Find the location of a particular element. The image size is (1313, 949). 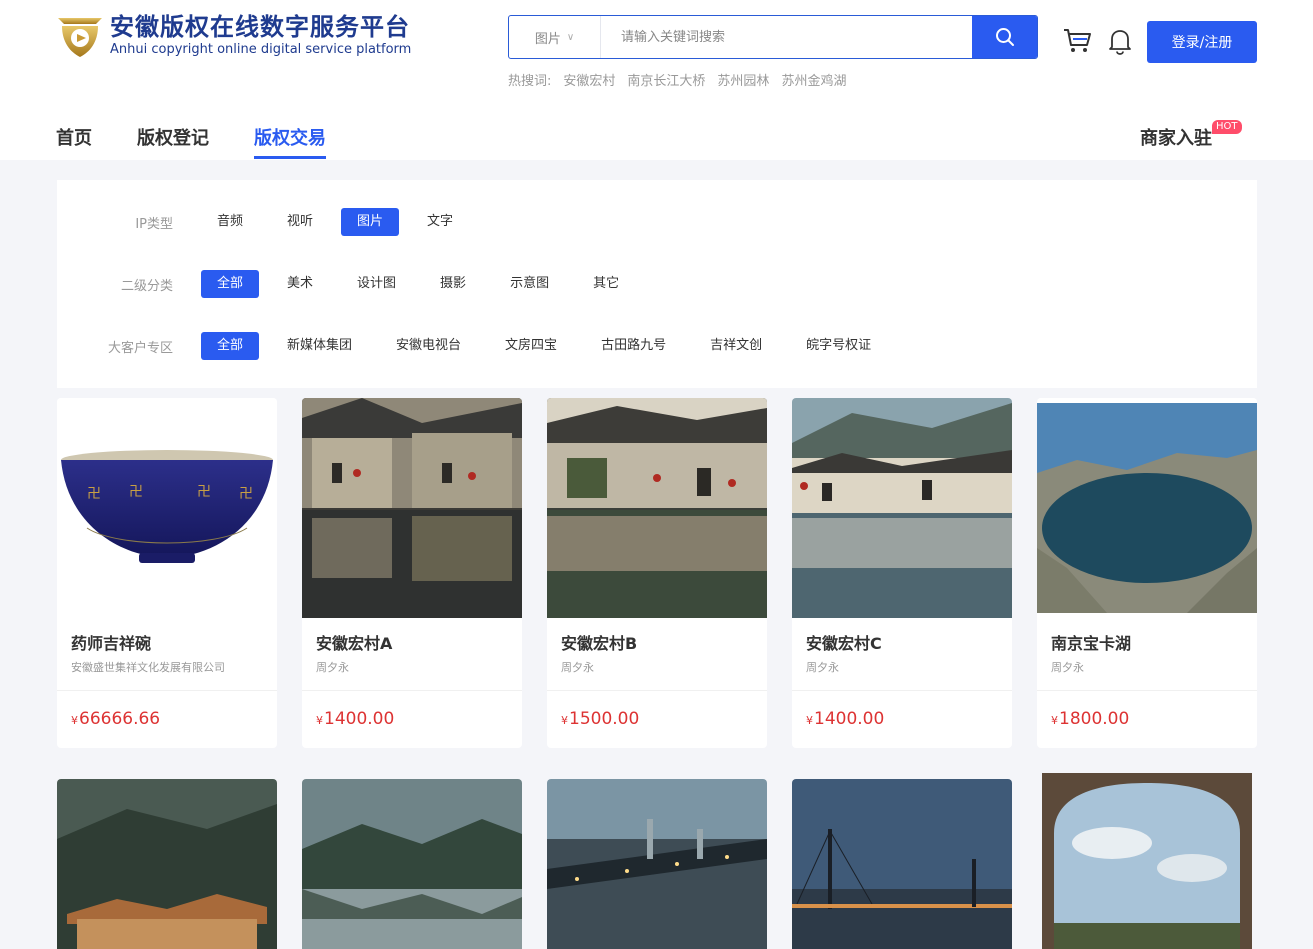

search-icon is located at coordinates (1004, 37).